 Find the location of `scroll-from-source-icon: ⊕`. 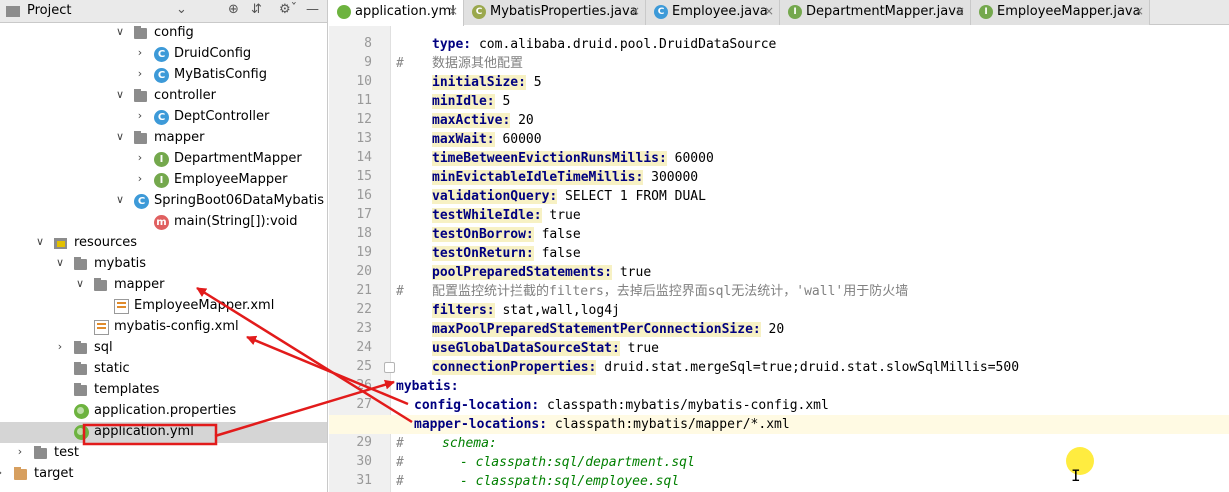

scroll-from-source-icon: ⊕ is located at coordinates (233, 9).